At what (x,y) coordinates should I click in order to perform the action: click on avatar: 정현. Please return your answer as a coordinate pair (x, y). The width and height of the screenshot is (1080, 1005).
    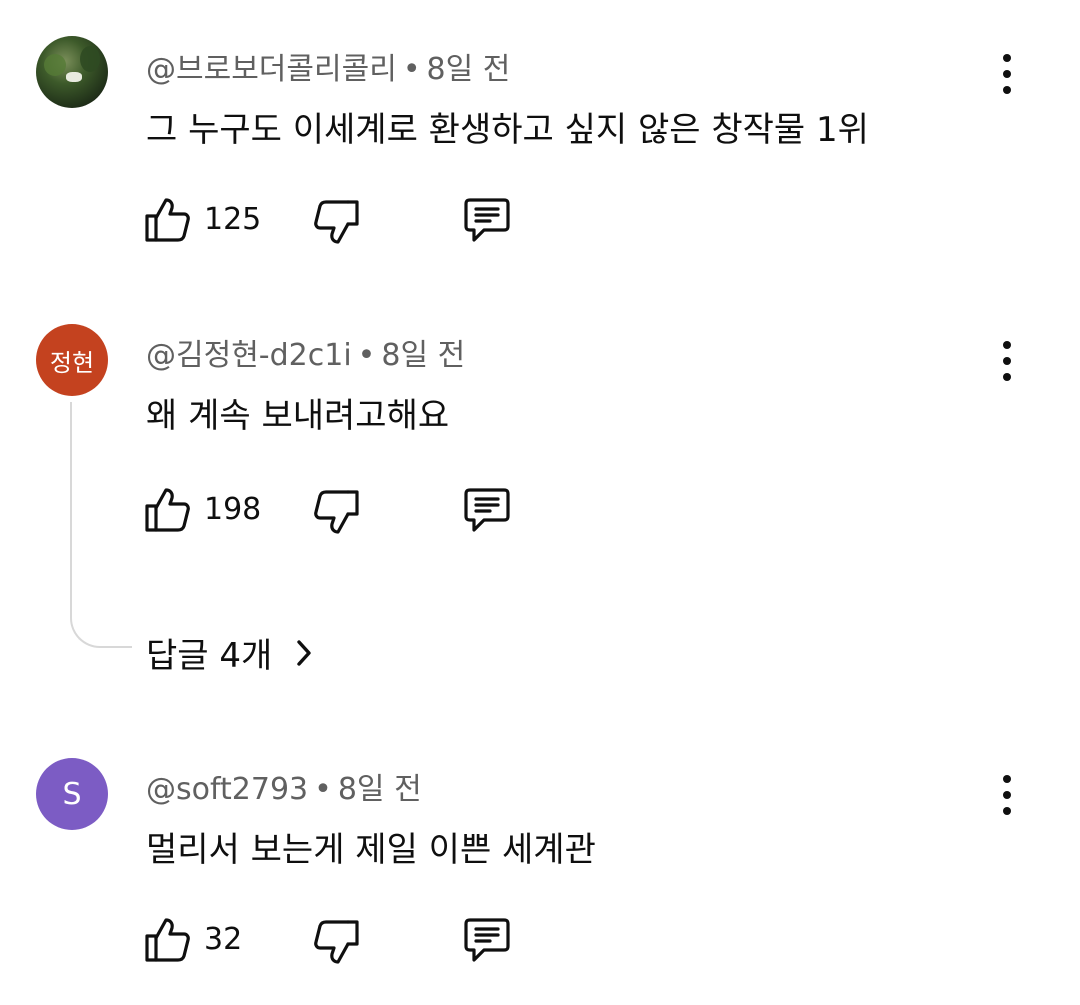
    Looking at the image, I should click on (72, 360).